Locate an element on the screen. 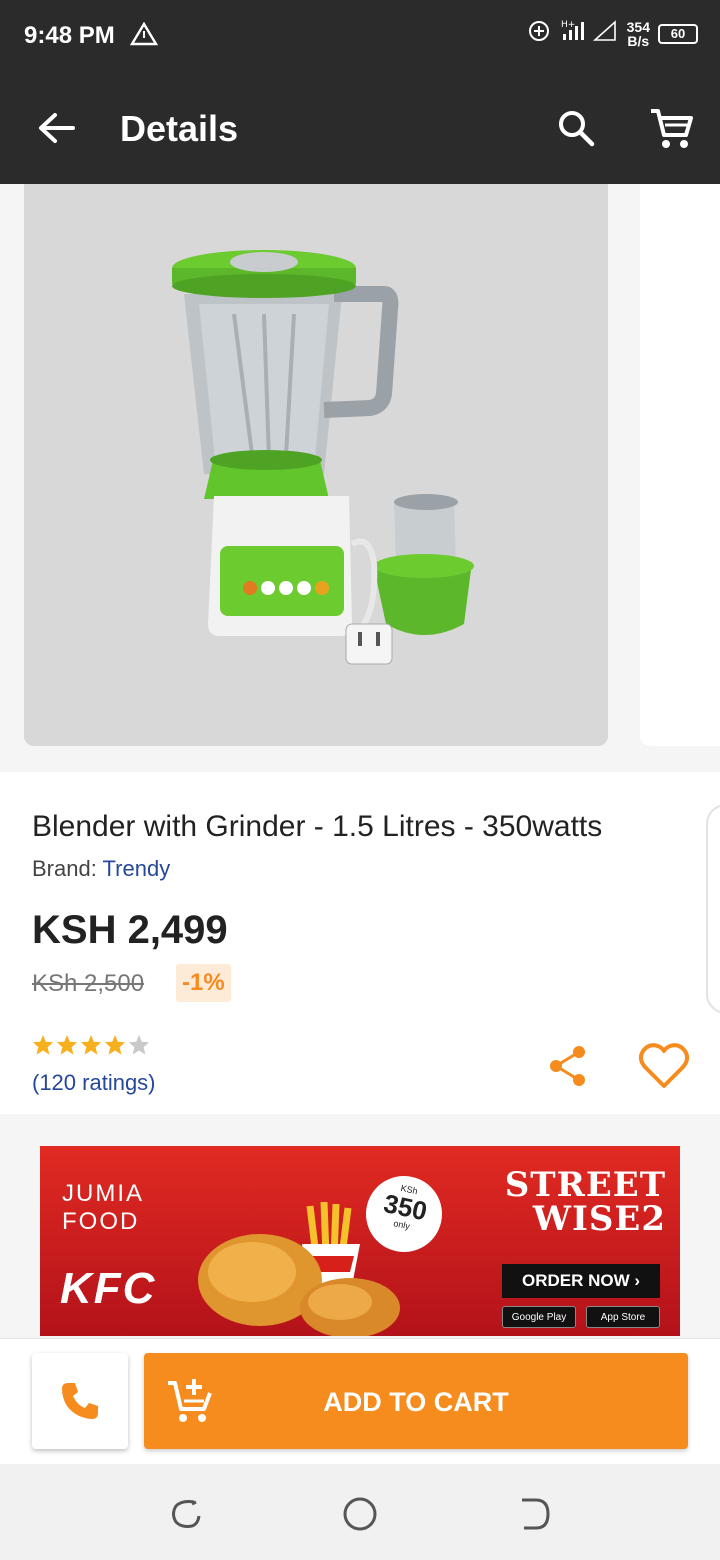 This screenshot has height=1560, width=720. net-speed: 354 B/s is located at coordinates (638, 34).